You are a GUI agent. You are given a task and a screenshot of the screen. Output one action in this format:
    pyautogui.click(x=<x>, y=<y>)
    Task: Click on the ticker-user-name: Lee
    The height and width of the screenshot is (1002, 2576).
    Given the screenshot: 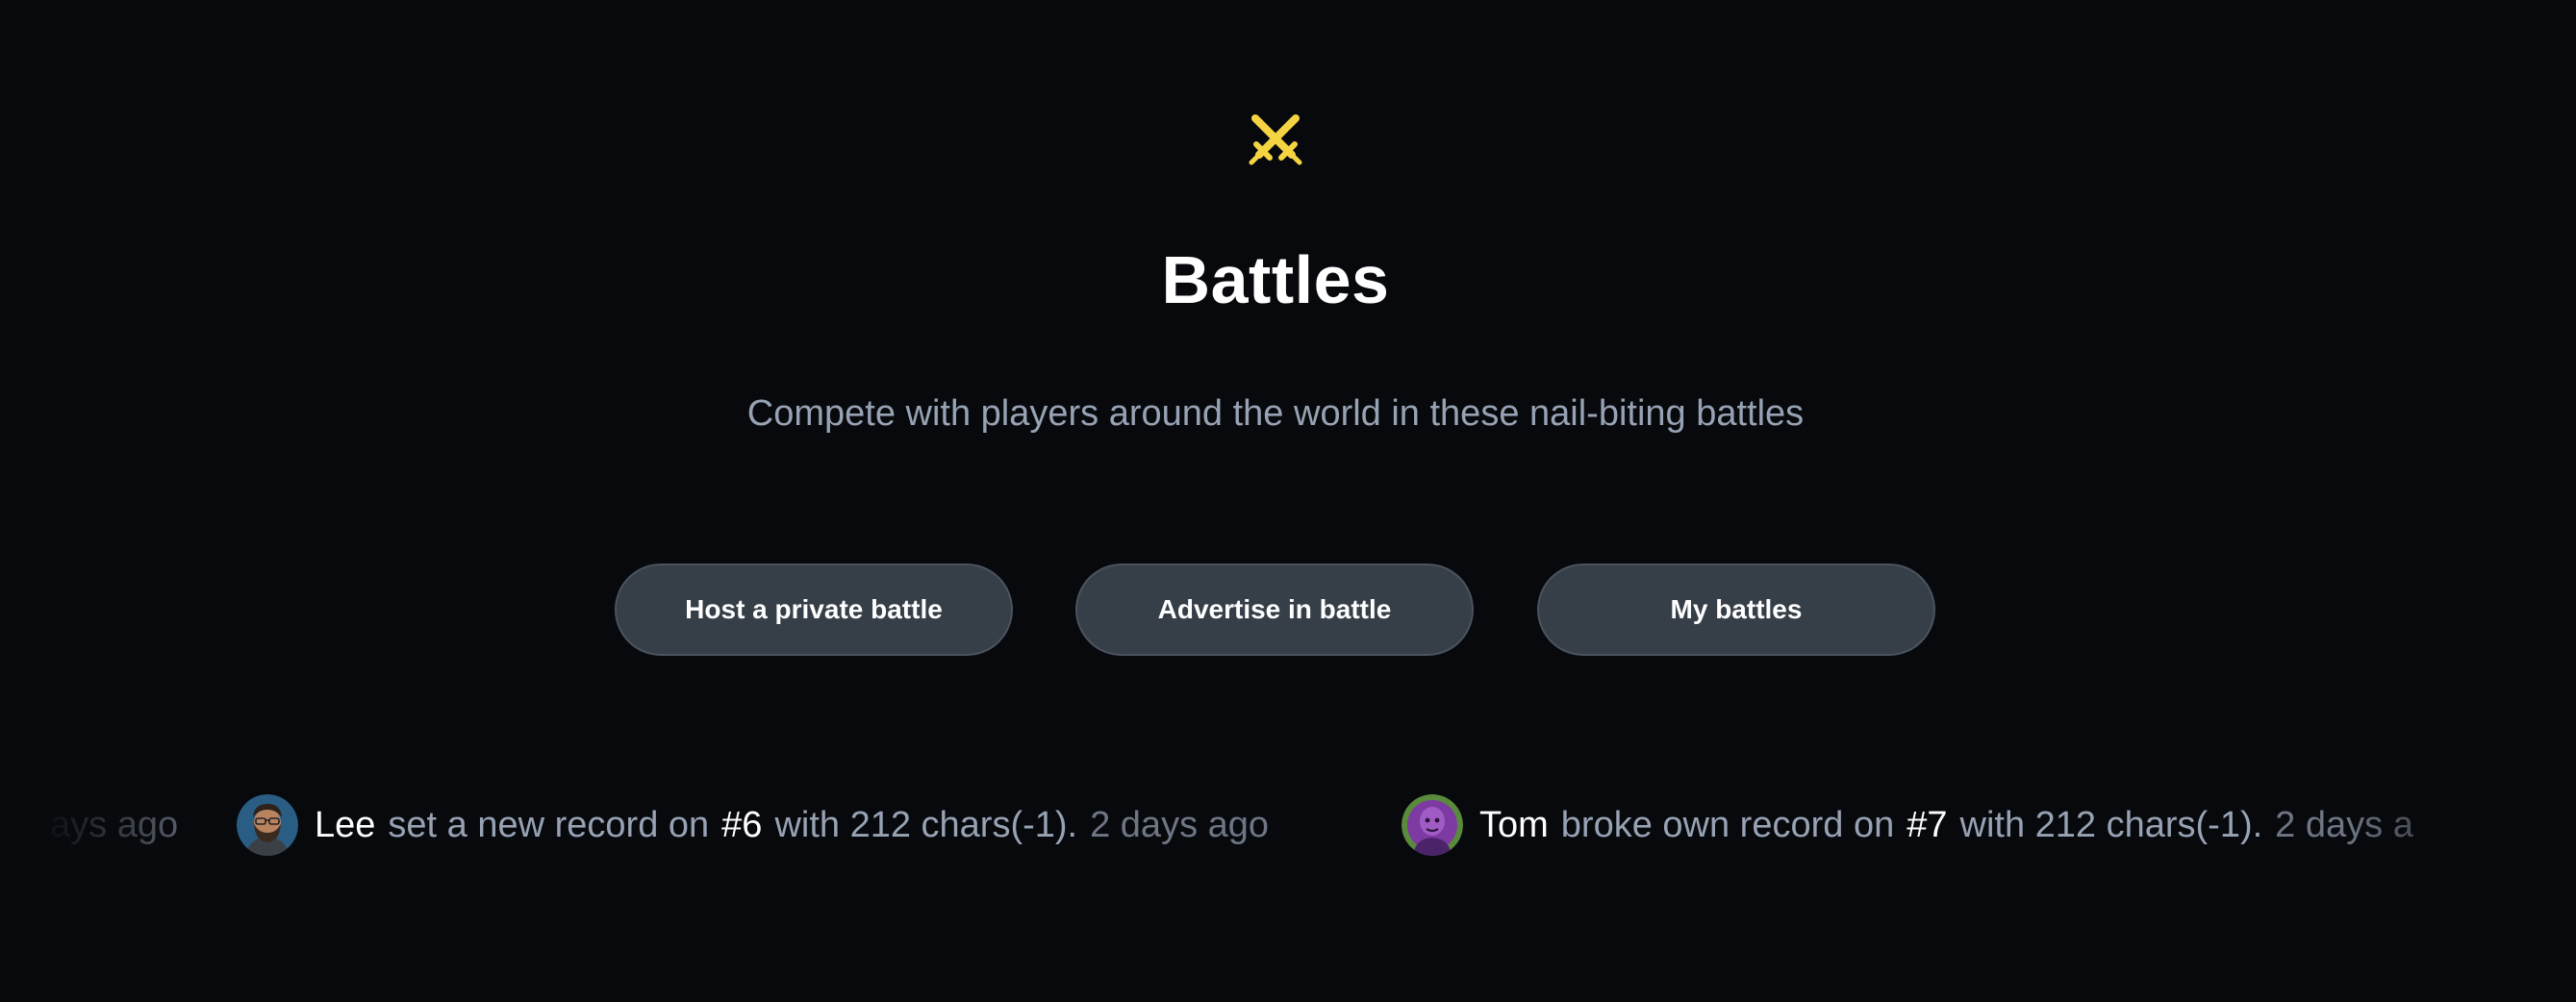 What is the action you would take?
    pyautogui.click(x=345, y=825)
    